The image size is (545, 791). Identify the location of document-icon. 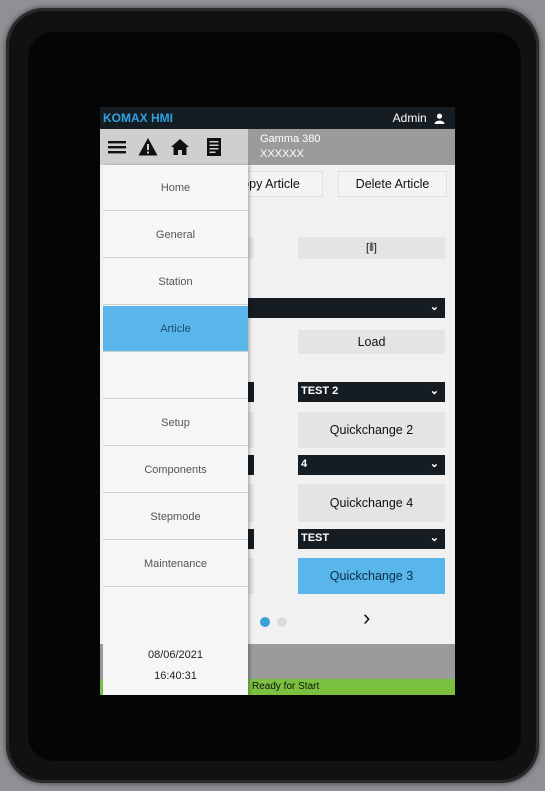
(214, 147).